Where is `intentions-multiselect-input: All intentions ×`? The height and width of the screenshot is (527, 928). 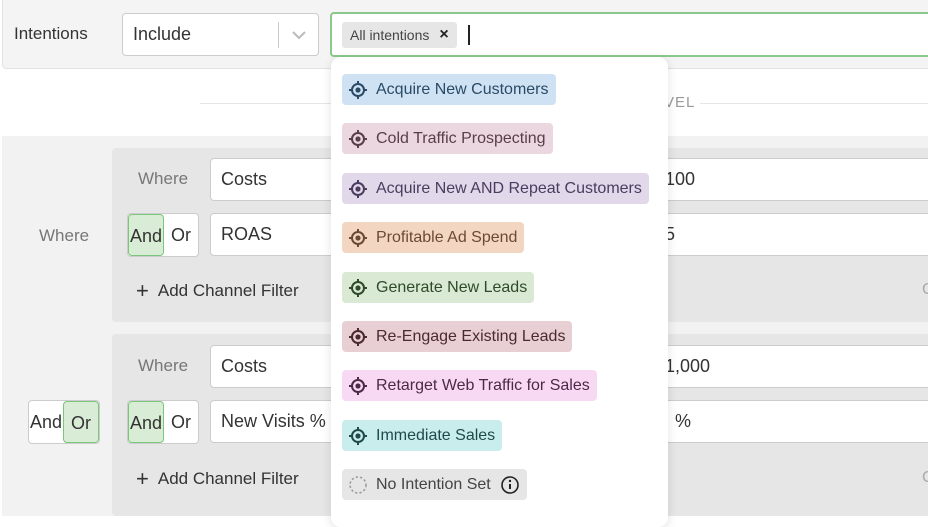
intentions-multiselect-input: All intentions × is located at coordinates (629, 34).